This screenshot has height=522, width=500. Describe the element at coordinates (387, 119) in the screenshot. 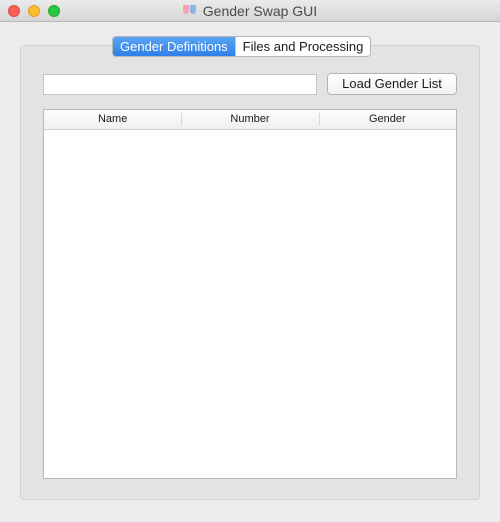

I see `column-header-gender: Gender` at that location.